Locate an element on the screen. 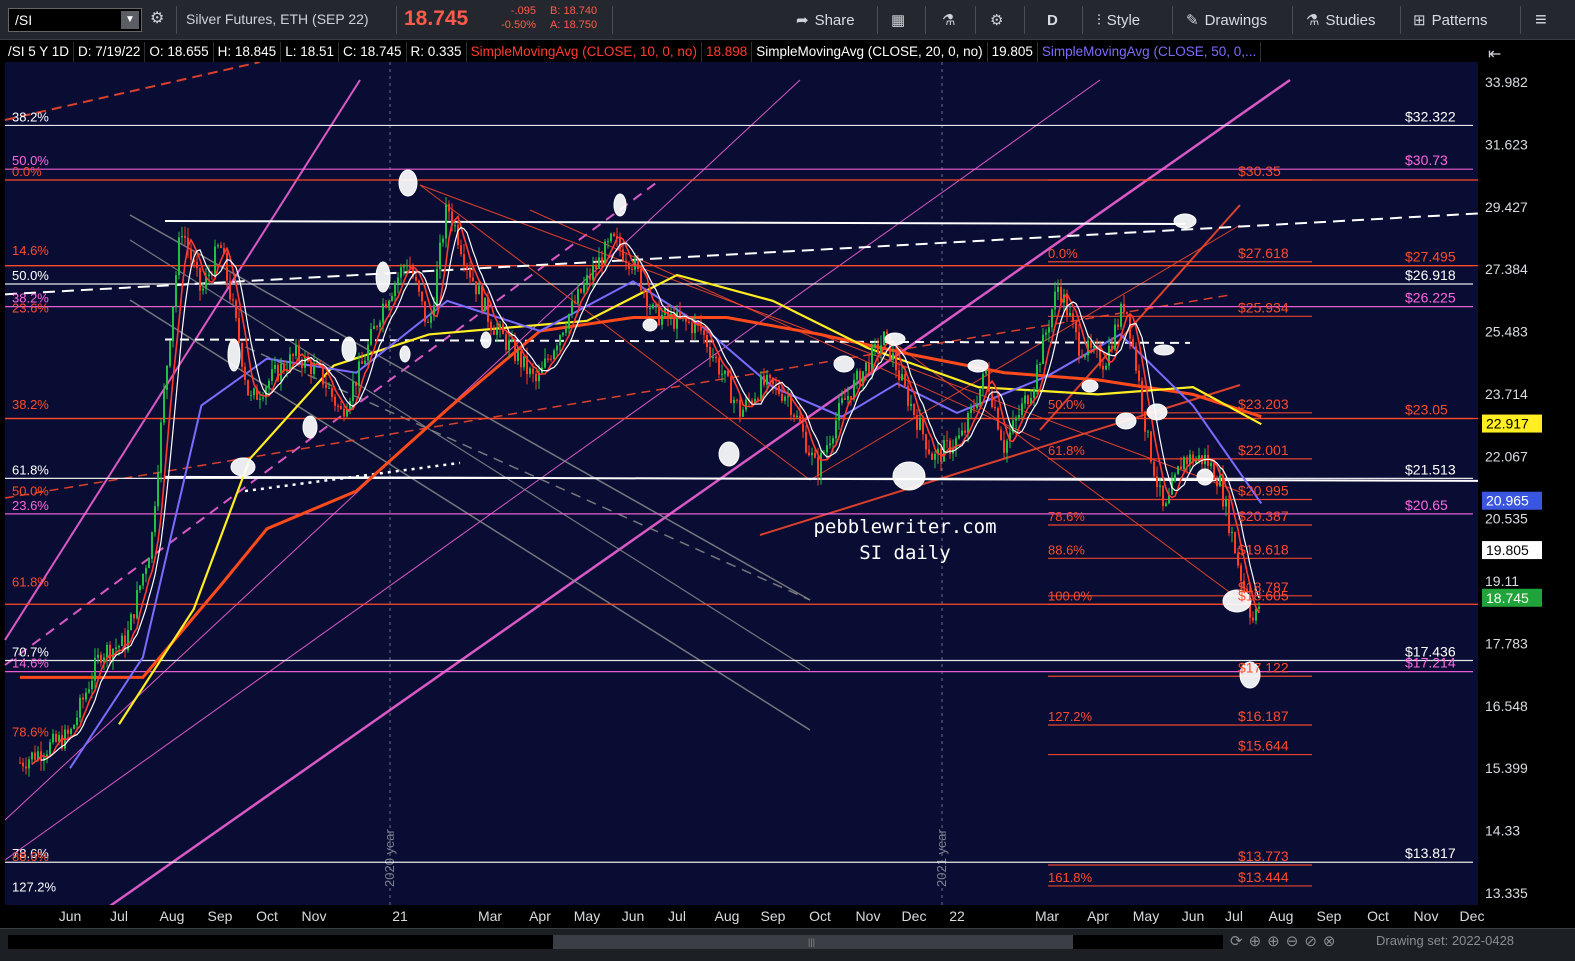 The width and height of the screenshot is (1575, 961). x-tick-label: 22 is located at coordinates (957, 916).